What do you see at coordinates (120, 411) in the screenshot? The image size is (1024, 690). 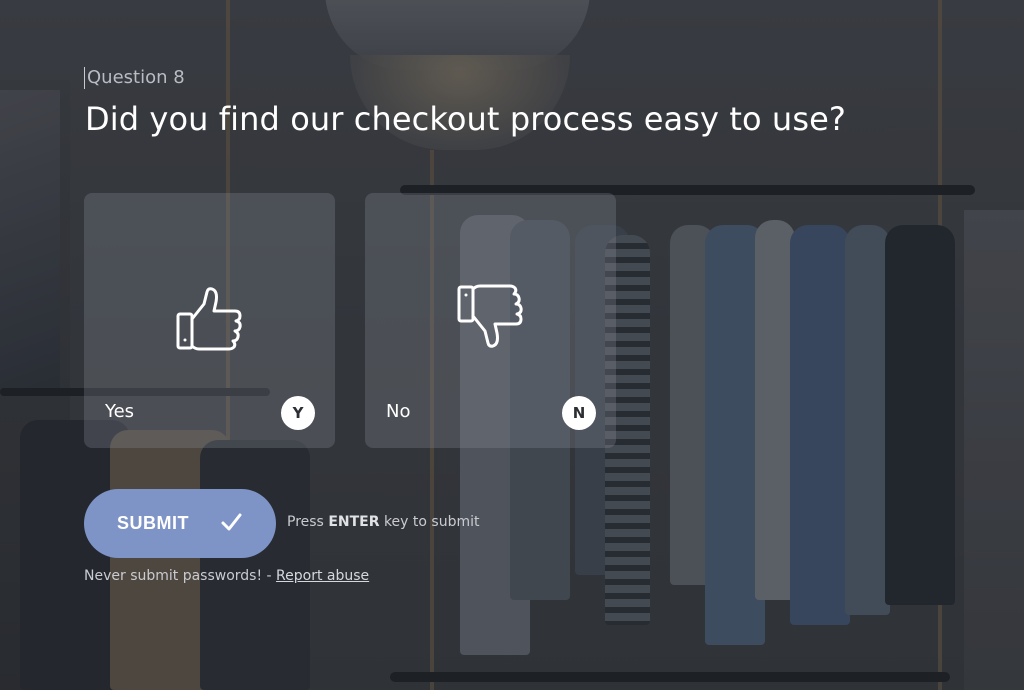 I see `choice-yes-label: Yes` at bounding box center [120, 411].